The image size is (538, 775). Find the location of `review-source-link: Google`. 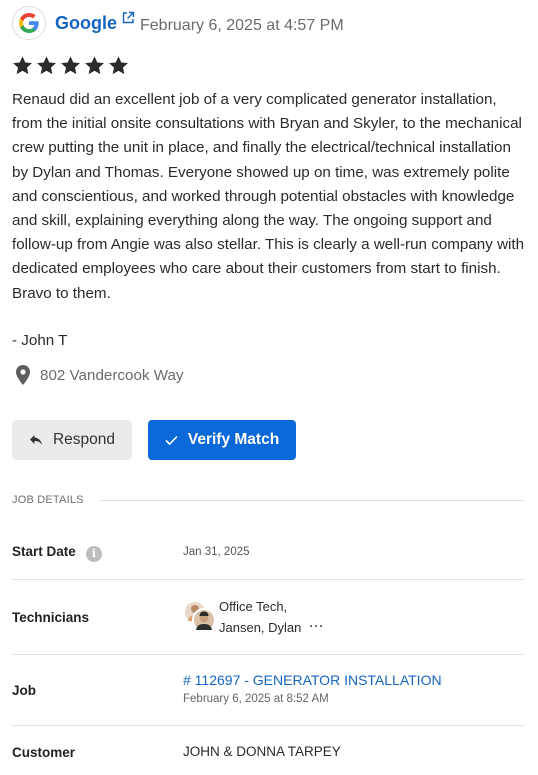

review-source-link: Google is located at coordinates (86, 23).